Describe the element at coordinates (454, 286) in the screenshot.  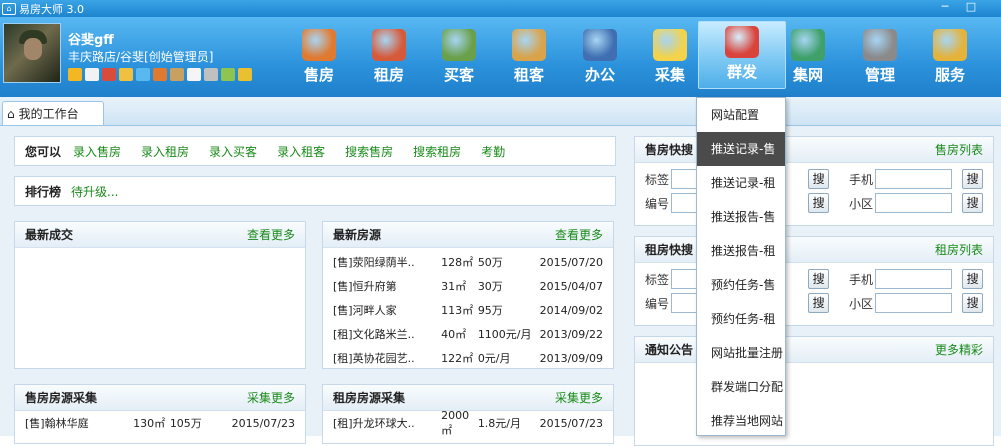
I see `listing-area: 31㎡` at that location.